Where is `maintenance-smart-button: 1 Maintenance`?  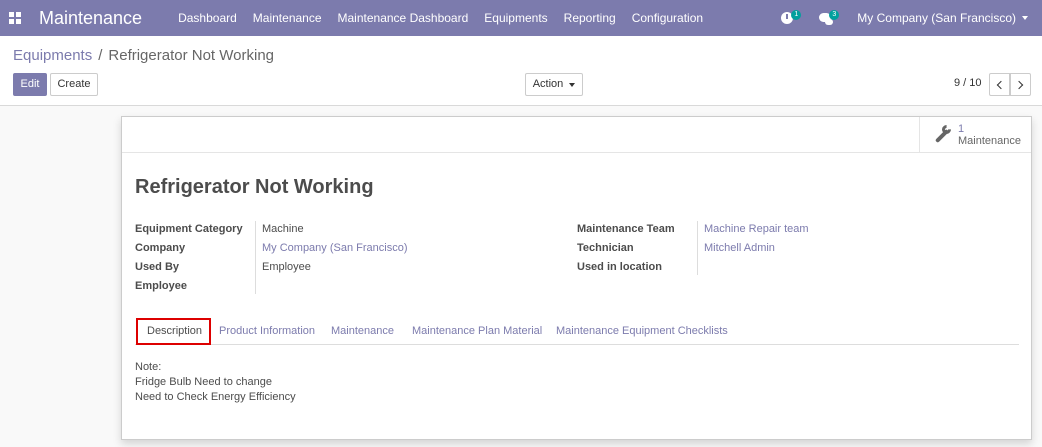
maintenance-smart-button: 1 Maintenance is located at coordinates (975, 134).